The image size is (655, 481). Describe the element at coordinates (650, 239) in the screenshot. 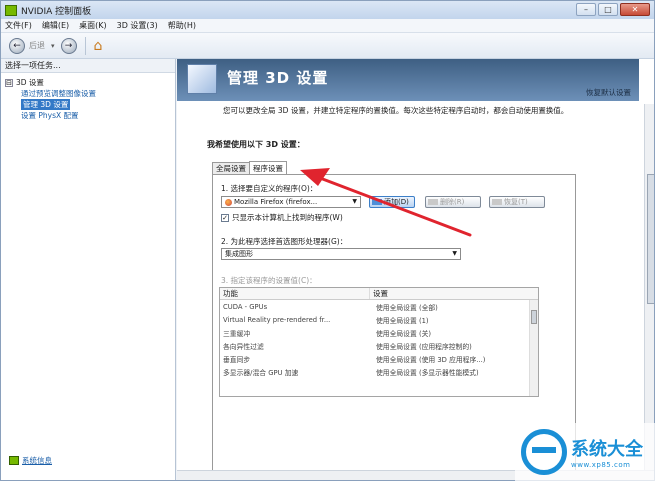

I see `main-scroll-thumb` at that location.